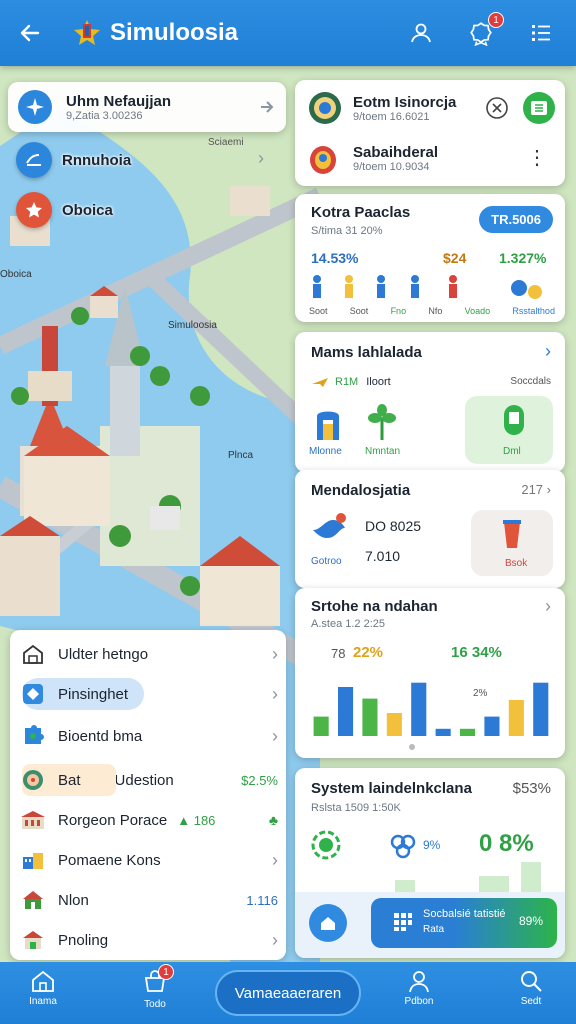 The image size is (576, 1024). What do you see at coordinates (104, 115) in the screenshot?
I see `location-sub: 9,Zatia 3.00236` at bounding box center [104, 115].